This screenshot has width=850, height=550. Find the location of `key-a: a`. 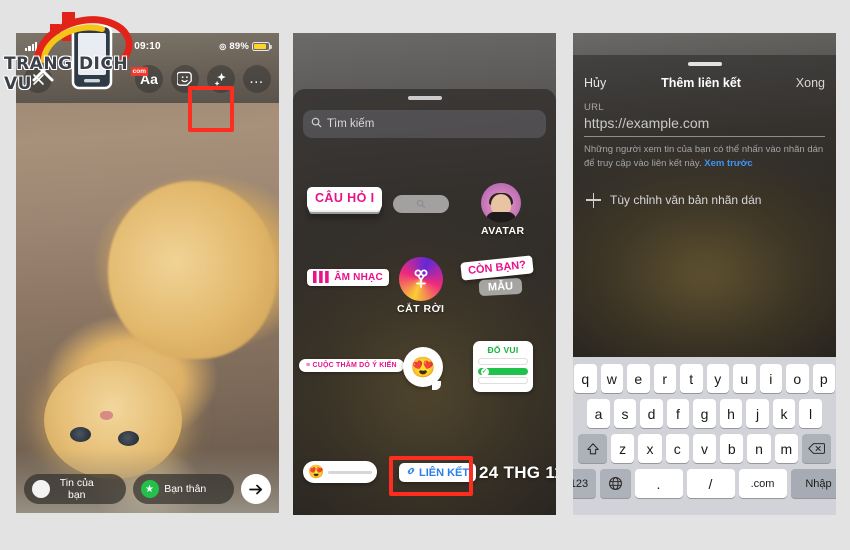

key-a: a is located at coordinates (598, 413).